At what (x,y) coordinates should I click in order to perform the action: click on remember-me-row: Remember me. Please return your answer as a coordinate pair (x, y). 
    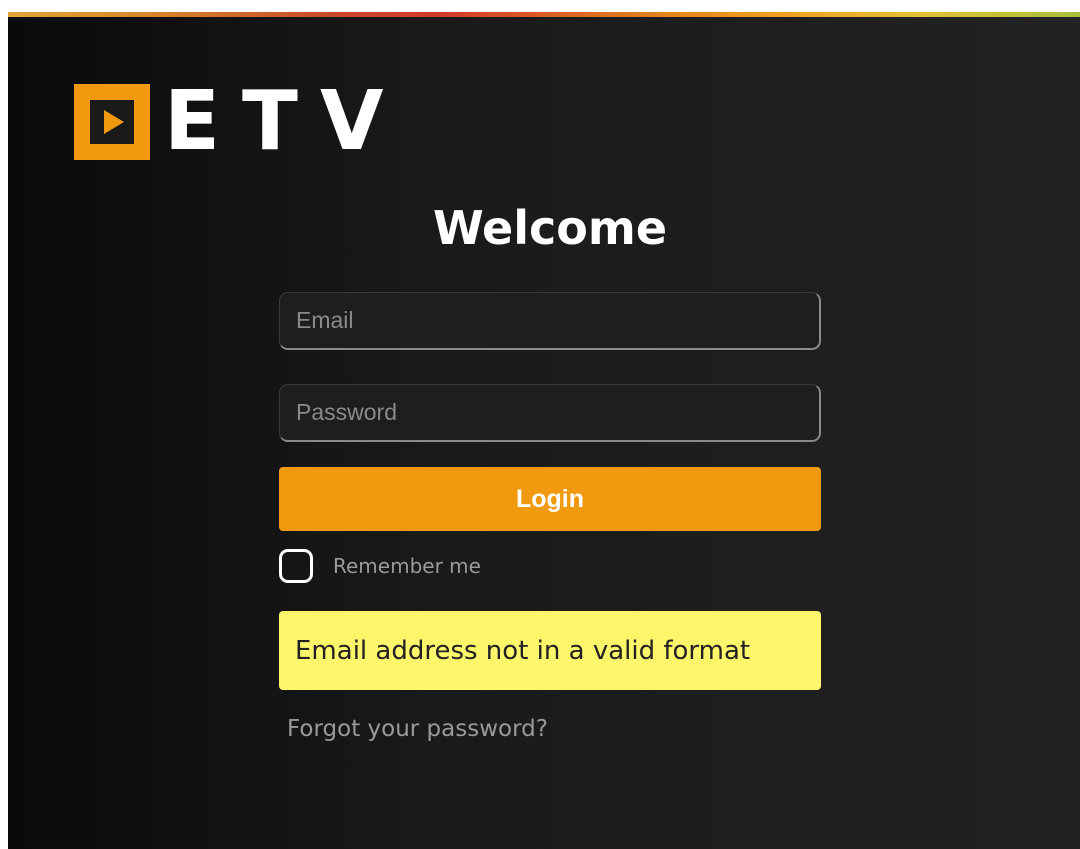
    Looking at the image, I should click on (380, 566).